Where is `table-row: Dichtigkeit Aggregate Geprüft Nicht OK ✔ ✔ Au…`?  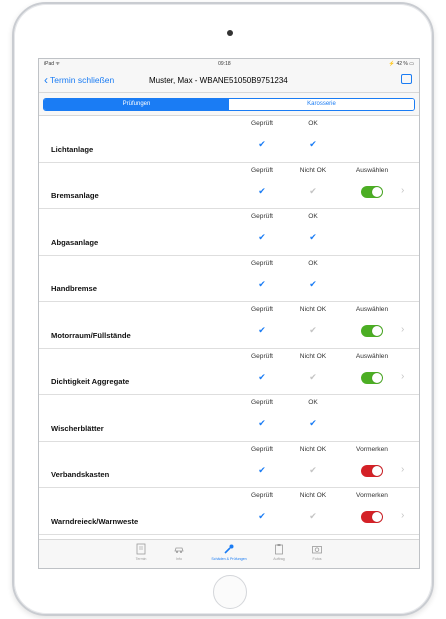 table-row: Dichtigkeit Aggregate Geprüft Nicht OK ✔ ✔ Au… is located at coordinates (229, 372).